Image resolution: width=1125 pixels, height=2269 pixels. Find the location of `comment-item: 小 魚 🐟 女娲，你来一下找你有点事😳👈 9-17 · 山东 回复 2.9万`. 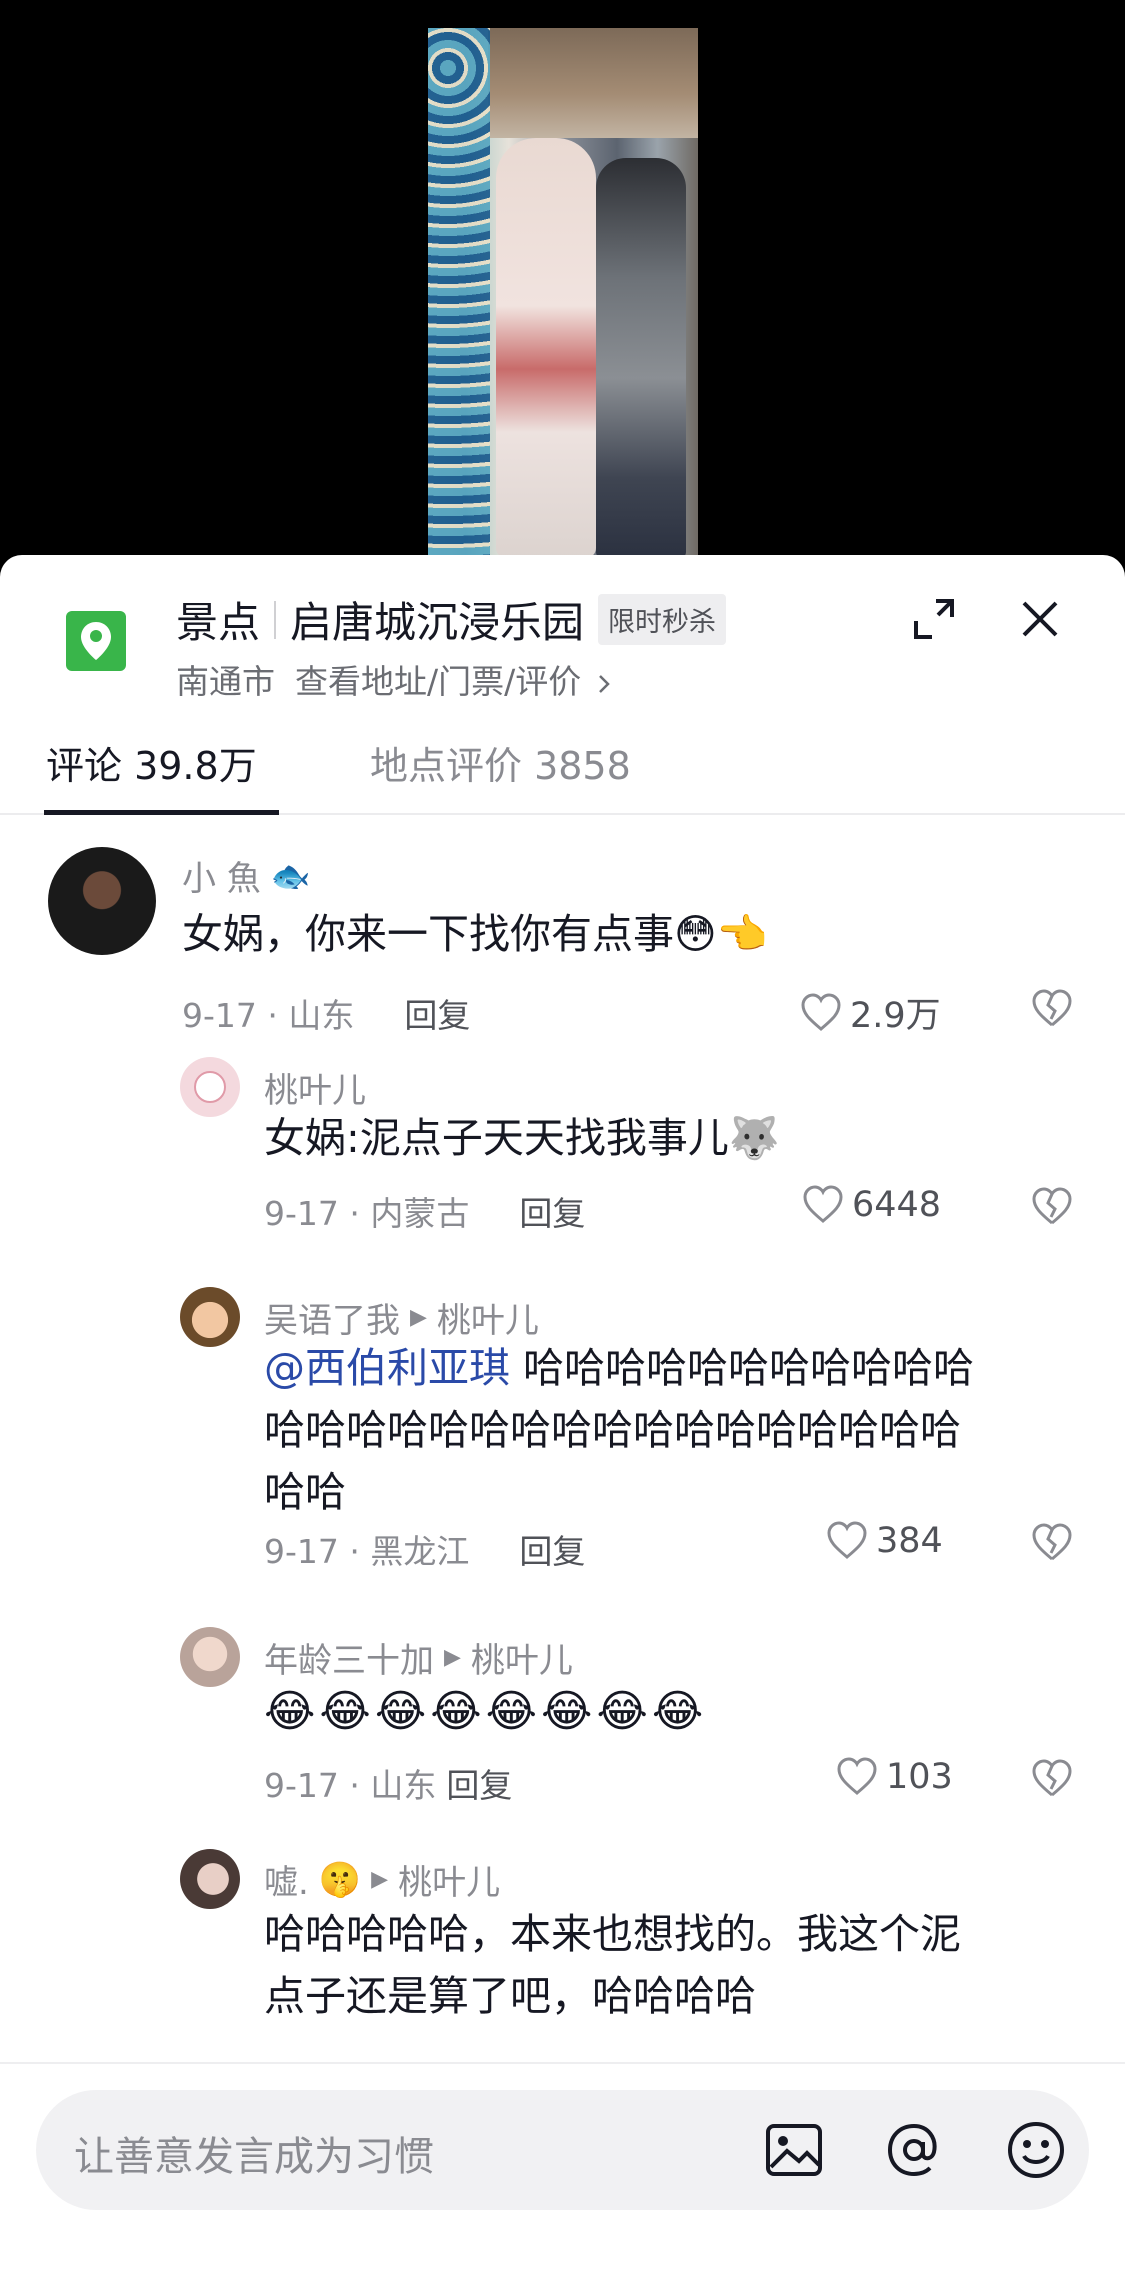

comment-item: 小 魚 🐟 女娲，你来一下找你有点事😳👈 9-17 · 山东 回复 2.9万 is located at coordinates (562, 927).